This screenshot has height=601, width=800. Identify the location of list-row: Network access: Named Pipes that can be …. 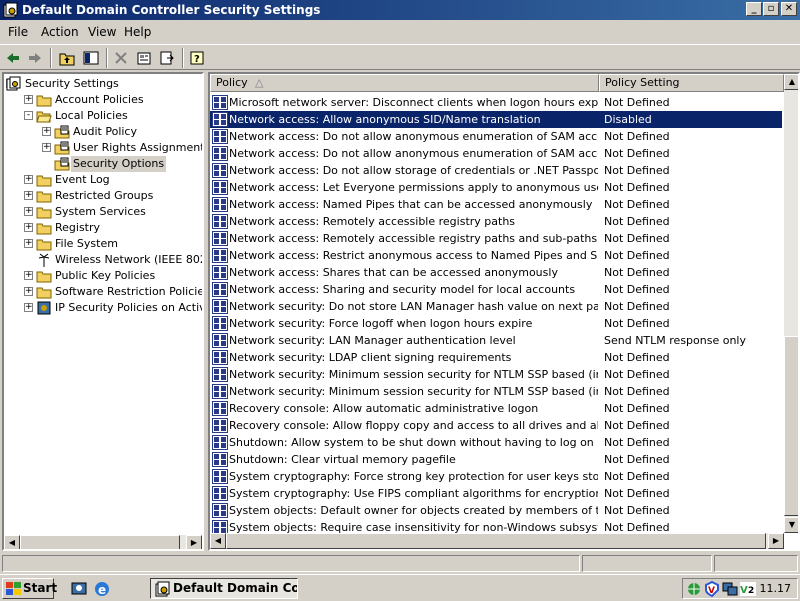
(496, 204).